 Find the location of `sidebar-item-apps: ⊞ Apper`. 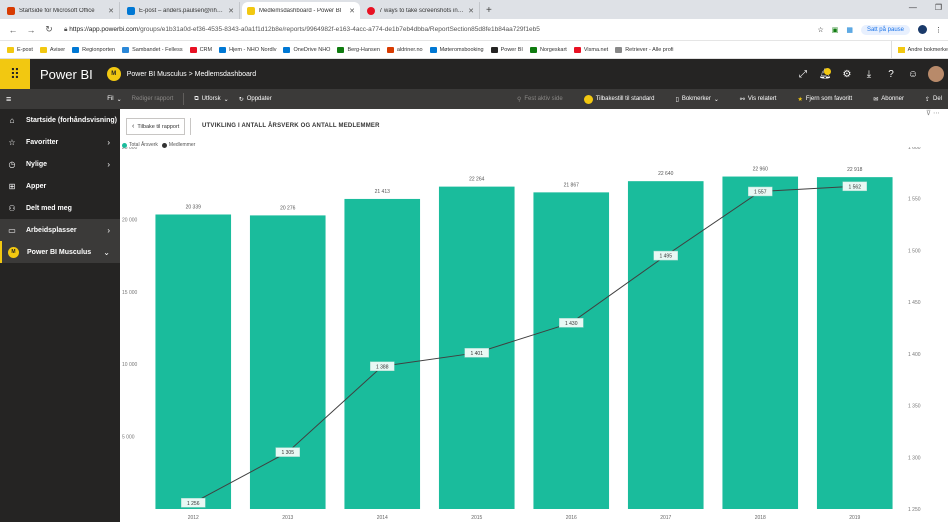

sidebar-item-apps: ⊞ Apper is located at coordinates (60, 186).